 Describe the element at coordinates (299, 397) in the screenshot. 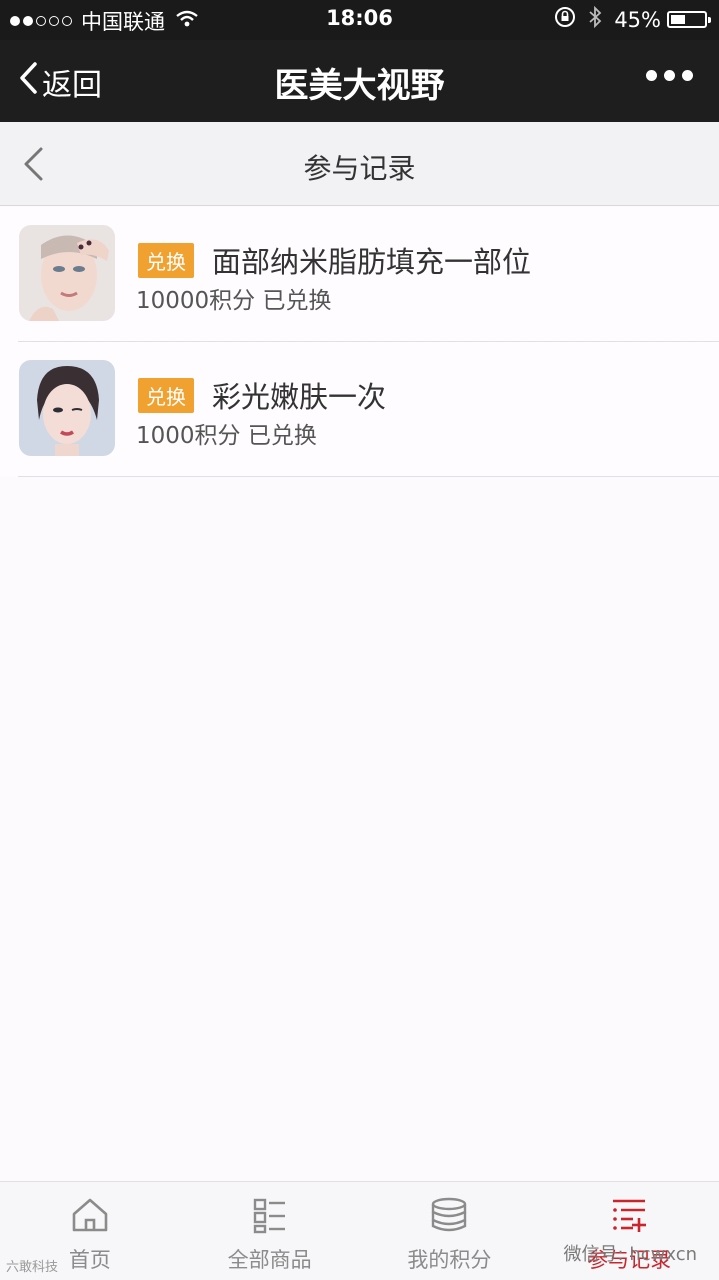

I see `item-name: 彩光嫩肤一次` at that location.